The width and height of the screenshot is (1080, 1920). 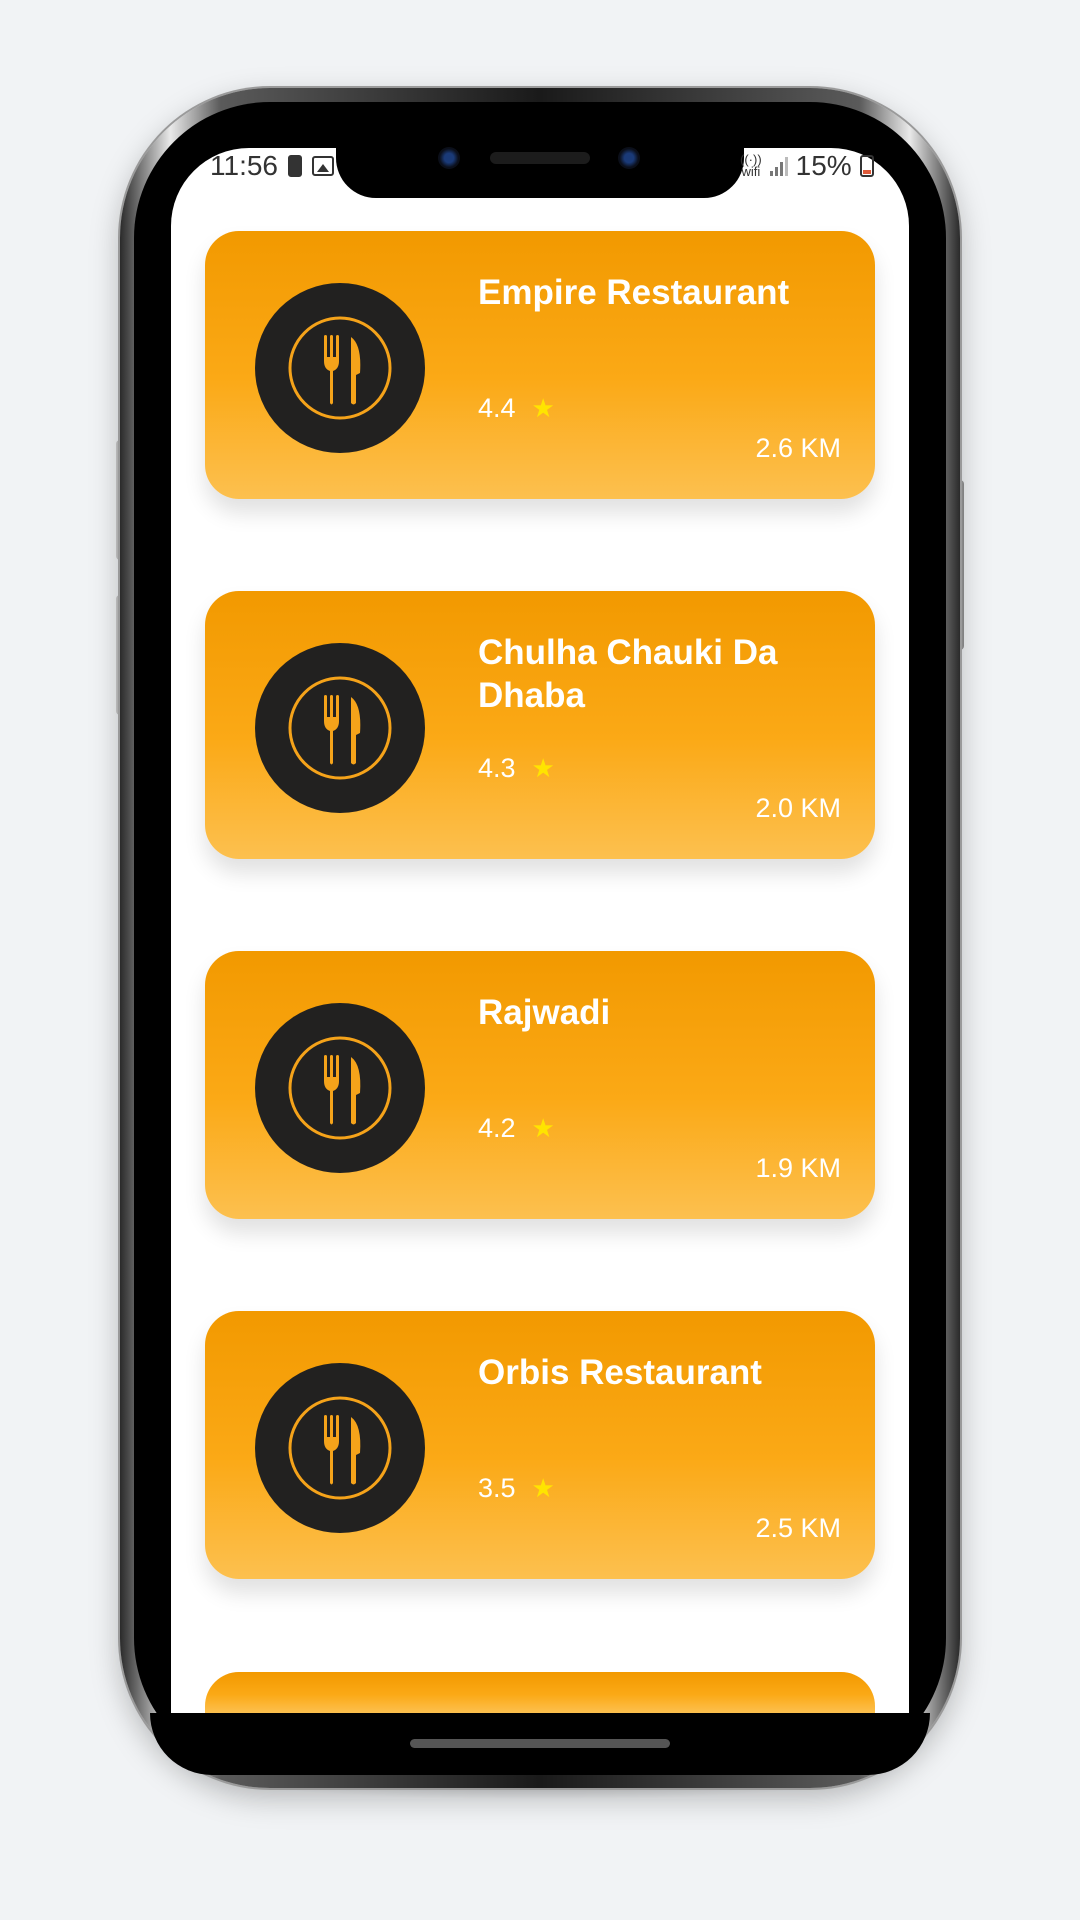 What do you see at coordinates (628, 674) in the screenshot?
I see `restaurant-name: Chulha Chauki Da Dhaba` at bounding box center [628, 674].